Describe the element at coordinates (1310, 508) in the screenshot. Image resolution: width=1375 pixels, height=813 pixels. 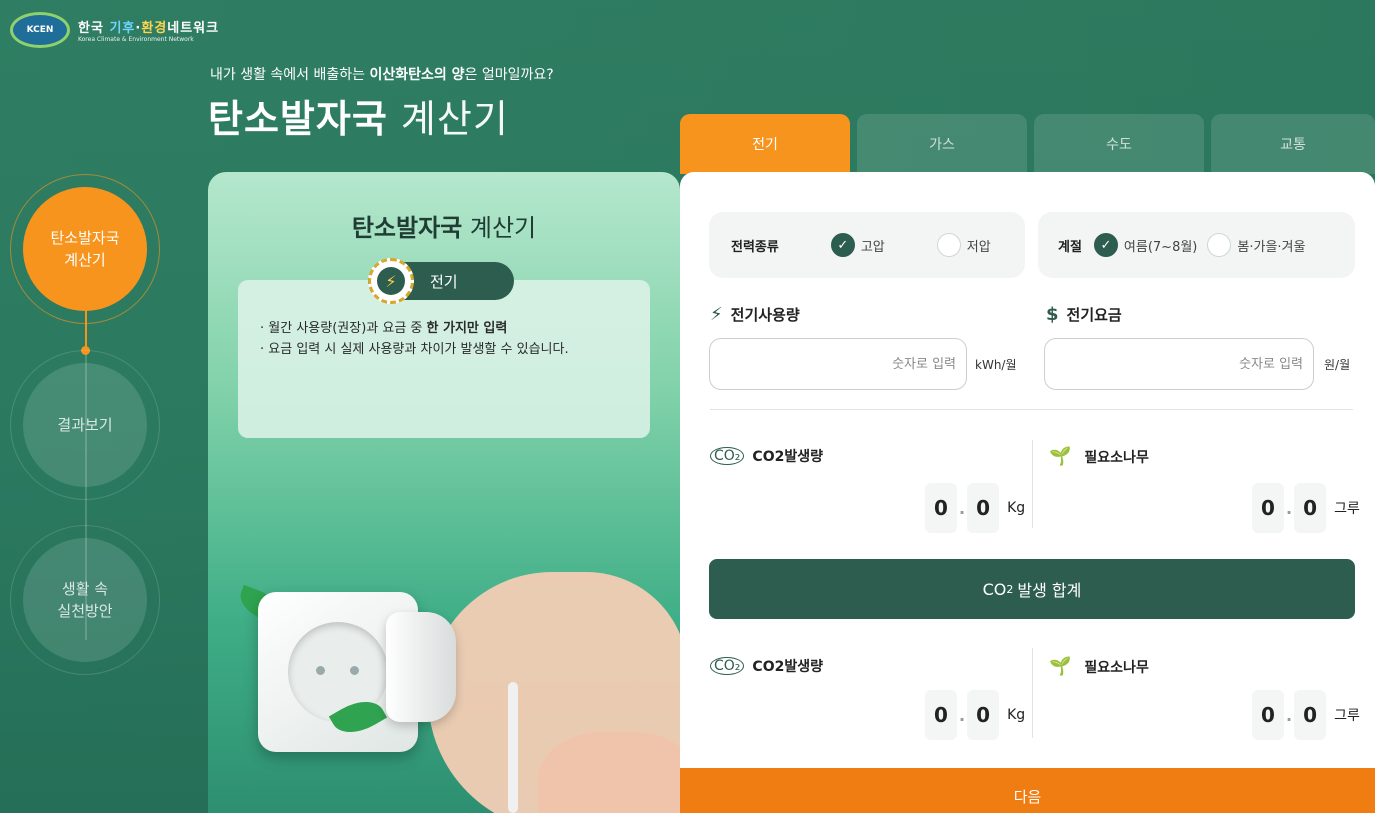
I see `tree-digit-dec: 0` at that location.